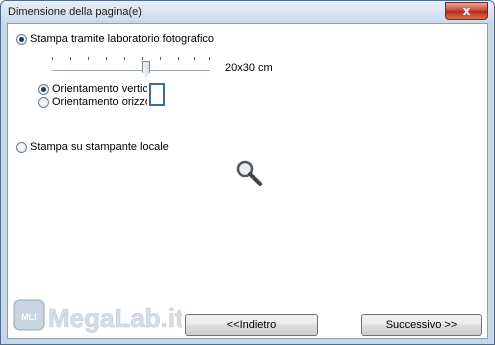  Describe the element at coordinates (43, 102) in the screenshot. I see `orientation-horizontal-radio` at that location.